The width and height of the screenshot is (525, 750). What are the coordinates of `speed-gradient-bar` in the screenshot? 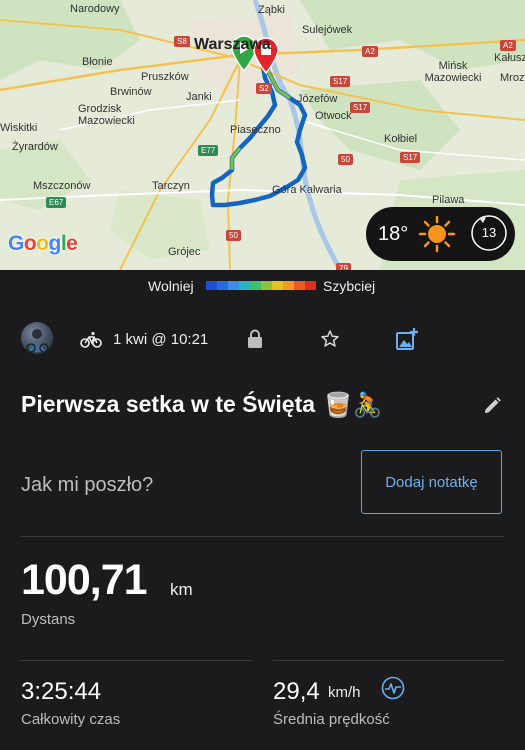 It's located at (261, 285).